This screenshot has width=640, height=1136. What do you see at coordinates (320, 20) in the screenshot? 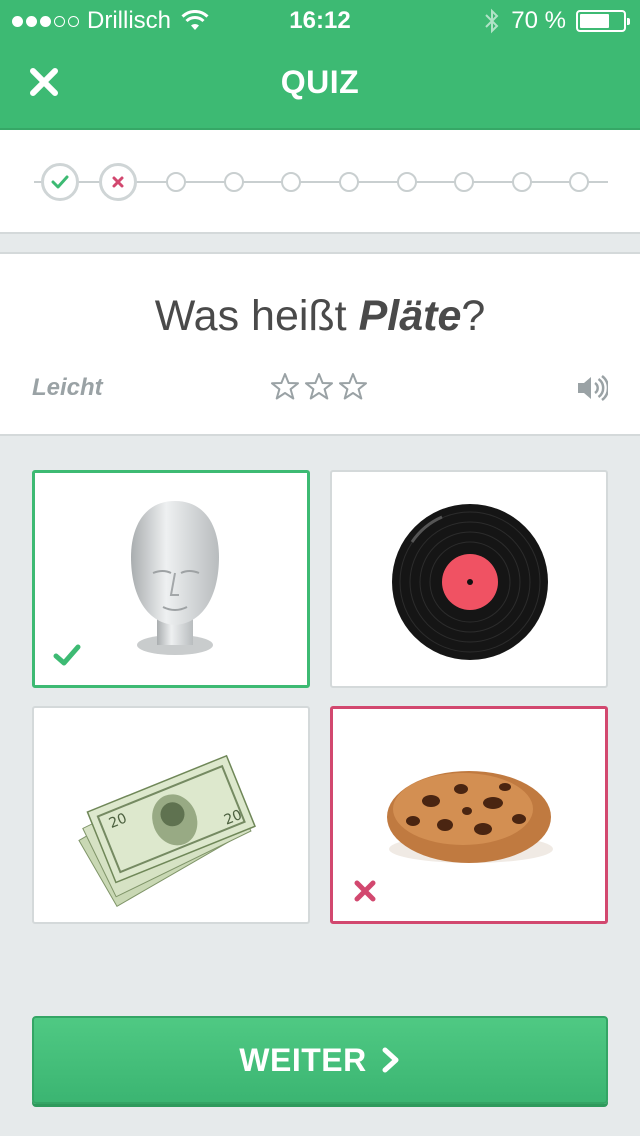
I see `status-bar: Drillisch 16:12 70 %` at bounding box center [320, 20].